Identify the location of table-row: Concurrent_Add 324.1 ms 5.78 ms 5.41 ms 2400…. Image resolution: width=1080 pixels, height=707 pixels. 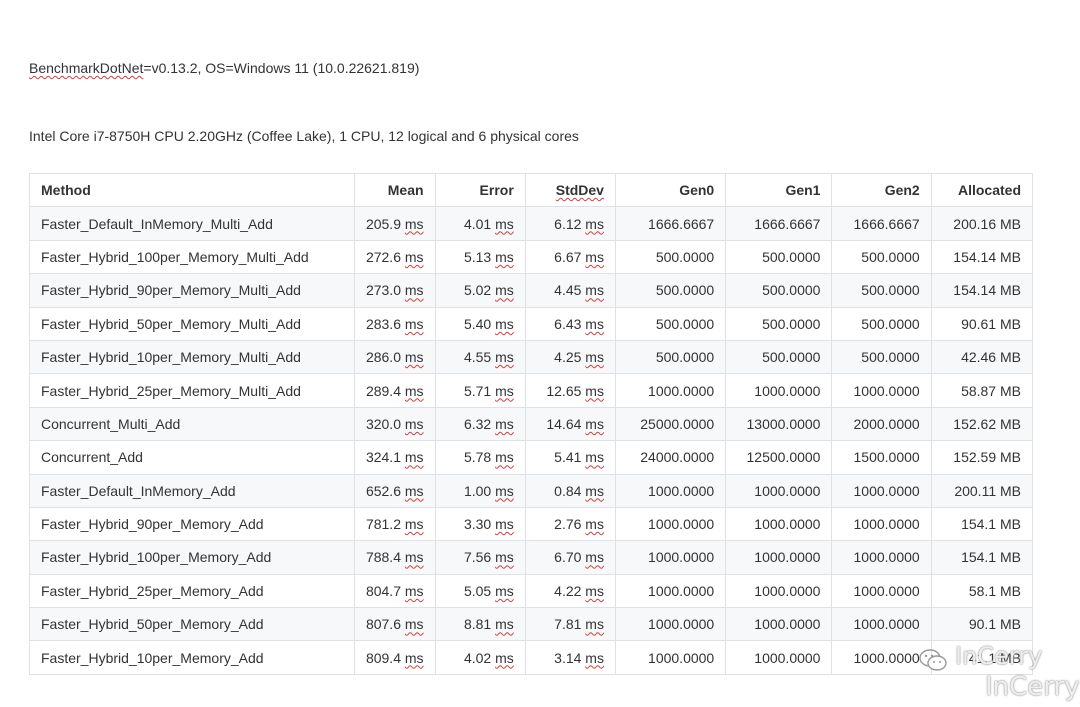
(531, 457).